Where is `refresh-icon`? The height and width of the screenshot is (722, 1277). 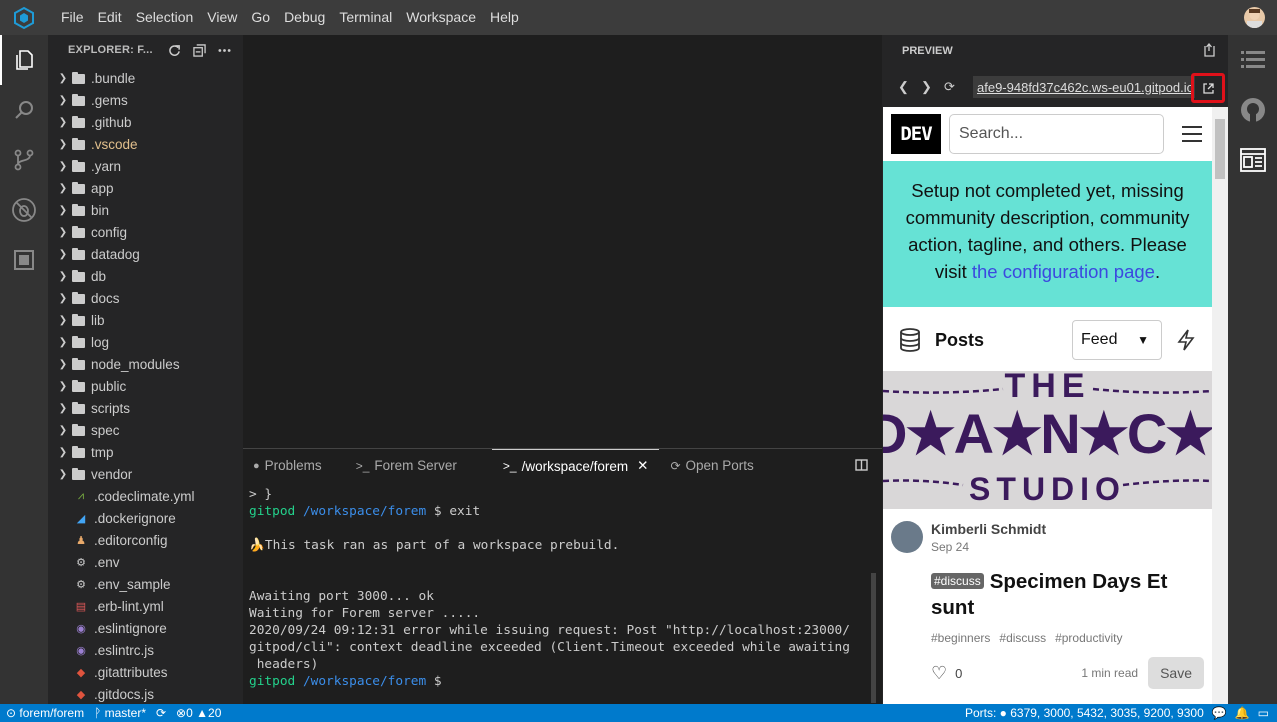 refresh-icon is located at coordinates (174, 50).